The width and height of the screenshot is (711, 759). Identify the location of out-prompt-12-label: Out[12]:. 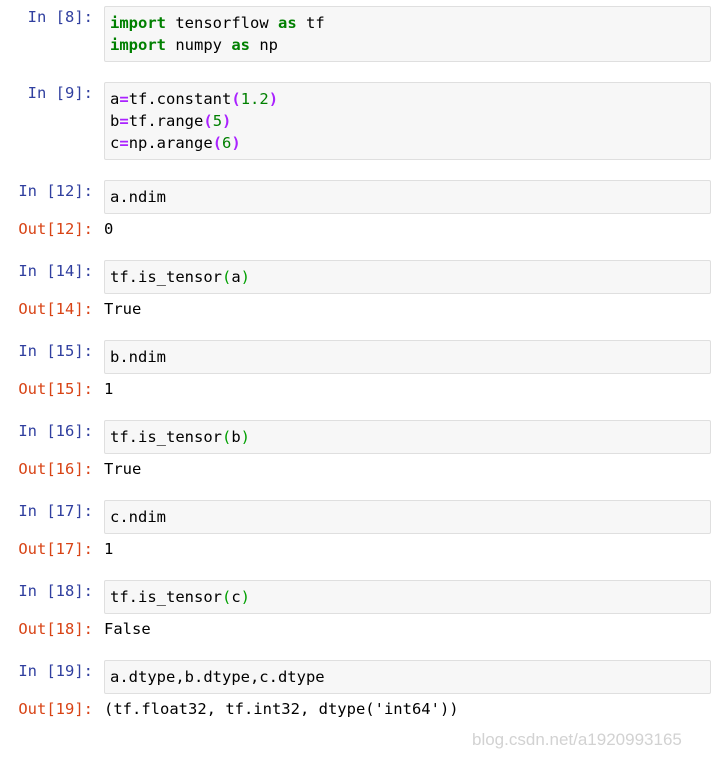
(55, 229).